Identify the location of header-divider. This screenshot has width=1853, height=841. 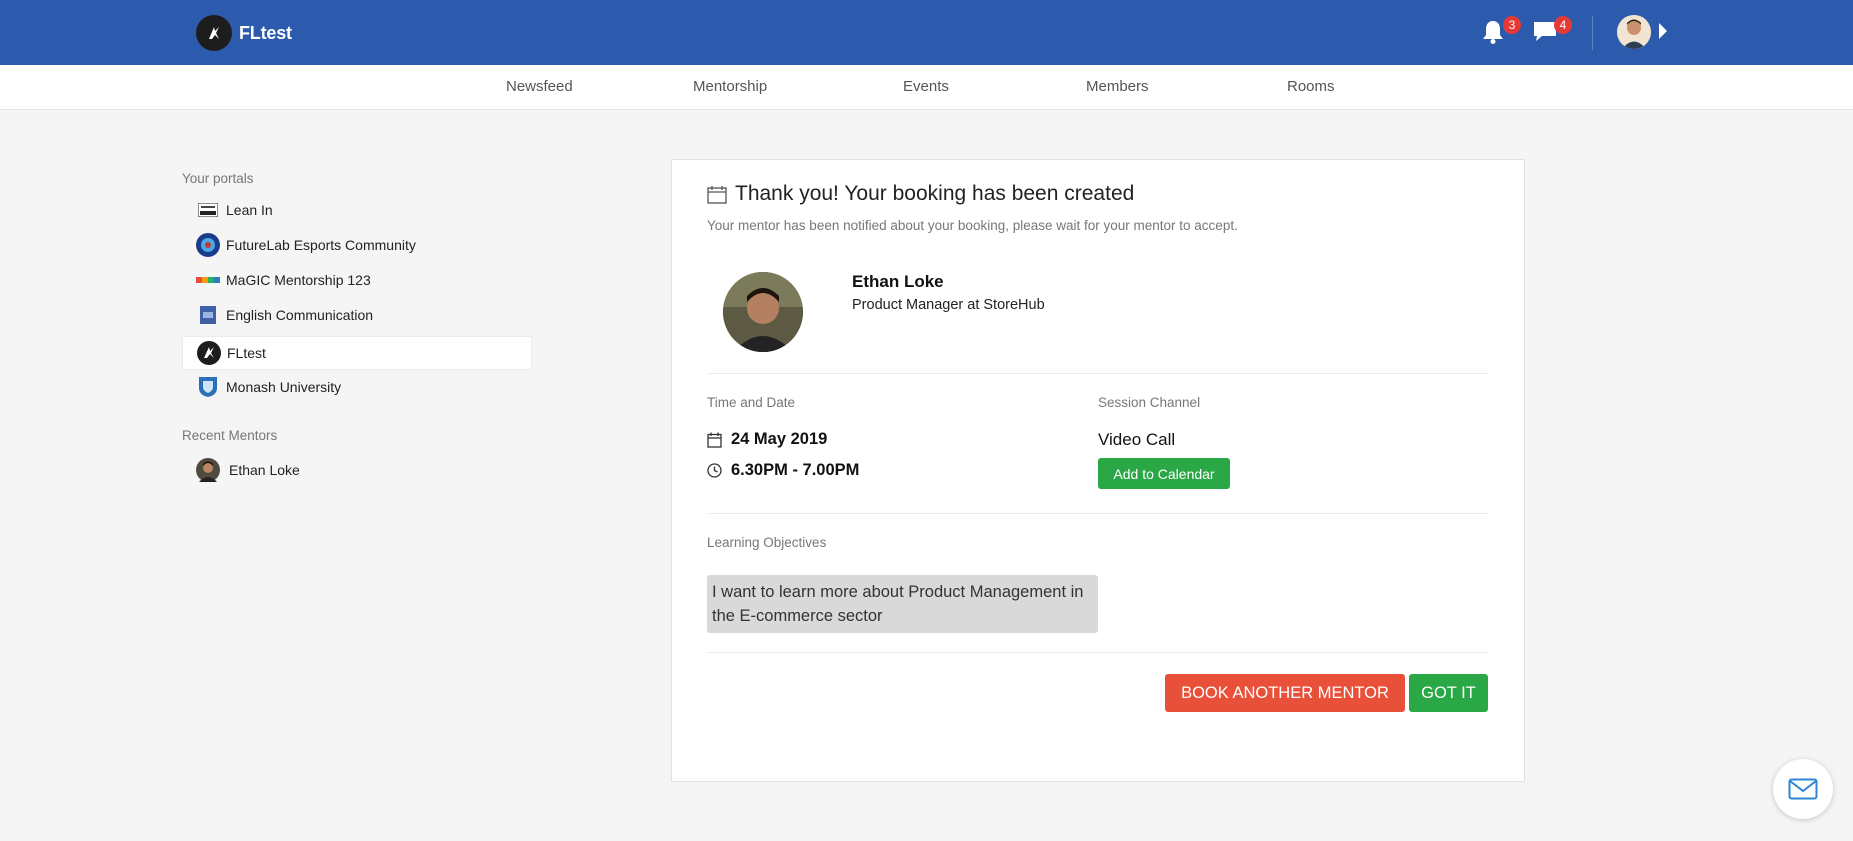
(1592, 33).